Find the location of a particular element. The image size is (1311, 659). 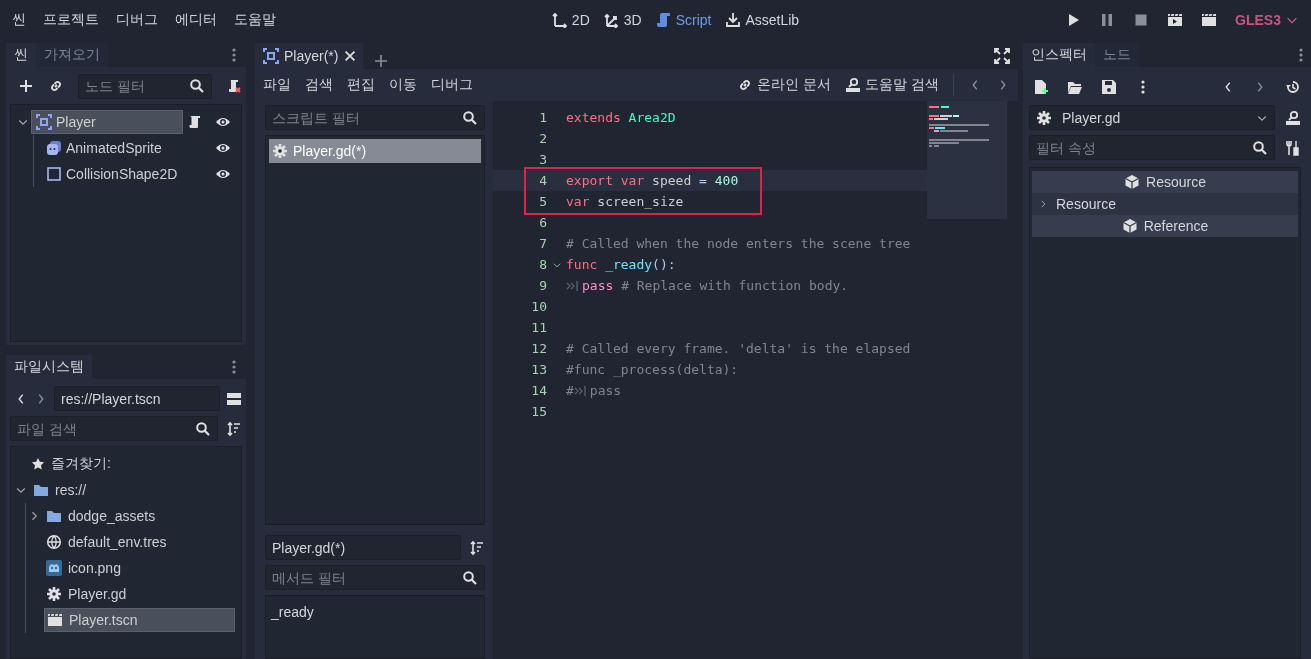

workspace-tab: Script is located at coordinates (683, 20).